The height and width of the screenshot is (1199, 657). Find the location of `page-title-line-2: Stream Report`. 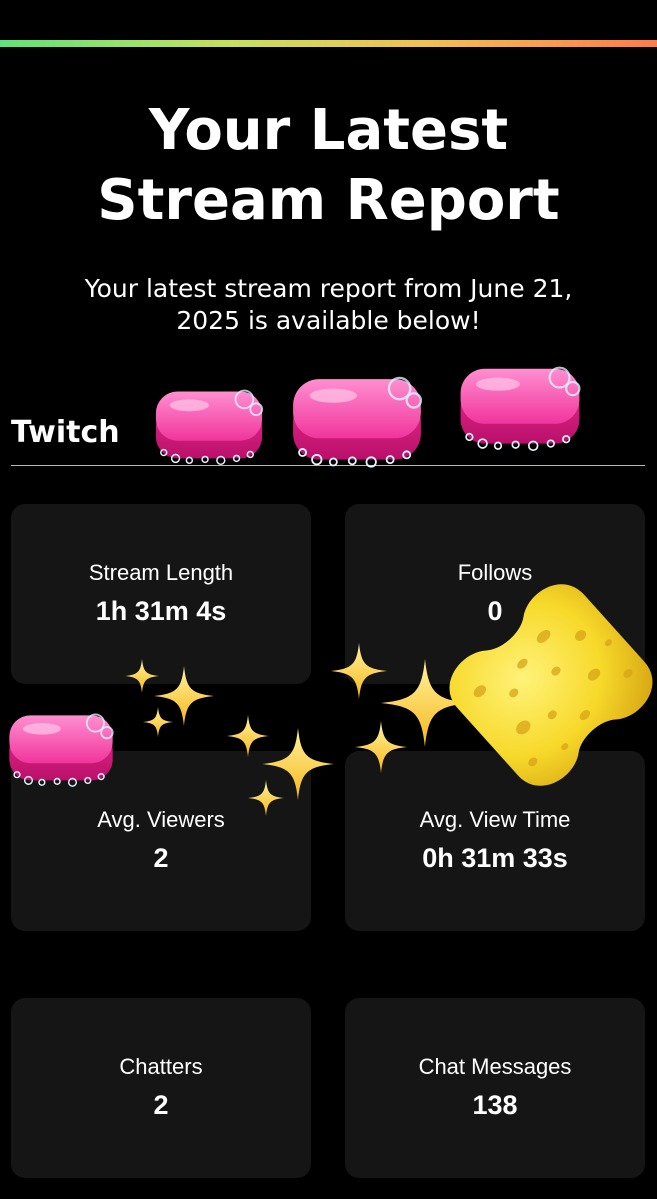

page-title-line-2: Stream Report is located at coordinates (328, 200).